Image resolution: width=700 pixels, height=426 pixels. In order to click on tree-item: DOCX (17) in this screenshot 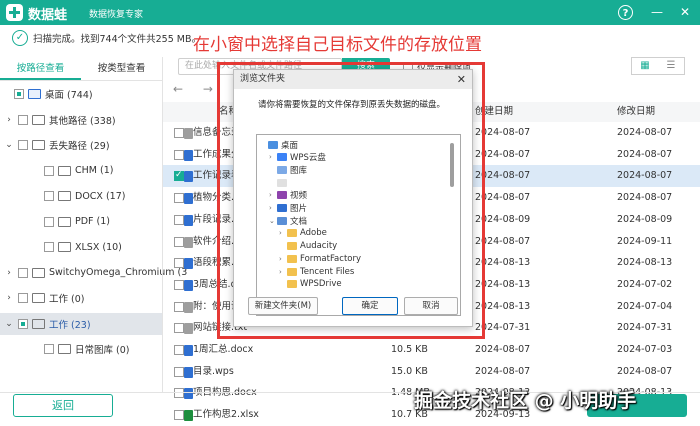, I will do `click(77, 196)`.